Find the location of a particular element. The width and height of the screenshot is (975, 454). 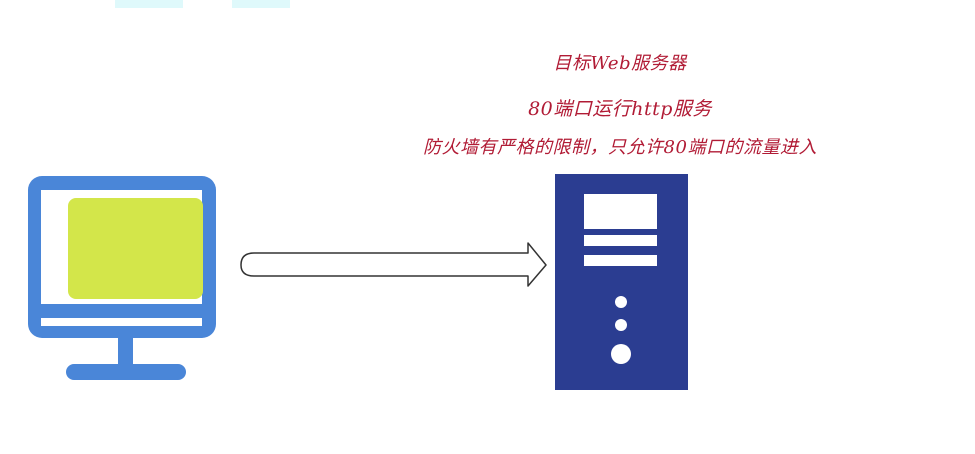

server-indicator-top is located at coordinates (621, 302).